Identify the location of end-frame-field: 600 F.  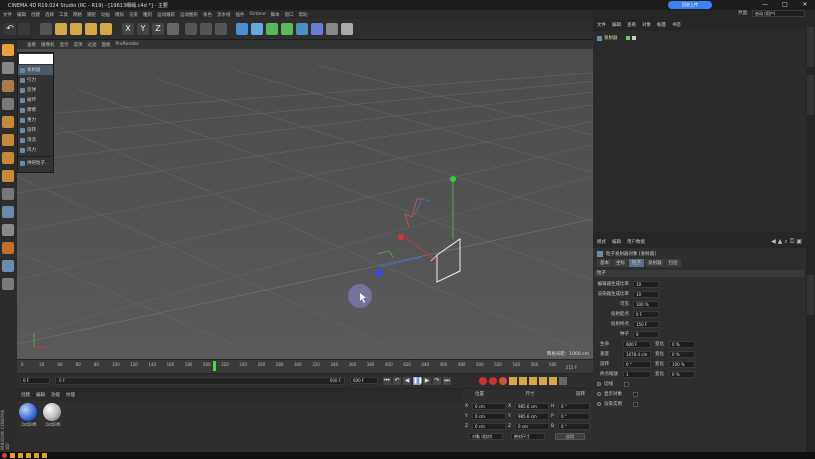
(364, 380).